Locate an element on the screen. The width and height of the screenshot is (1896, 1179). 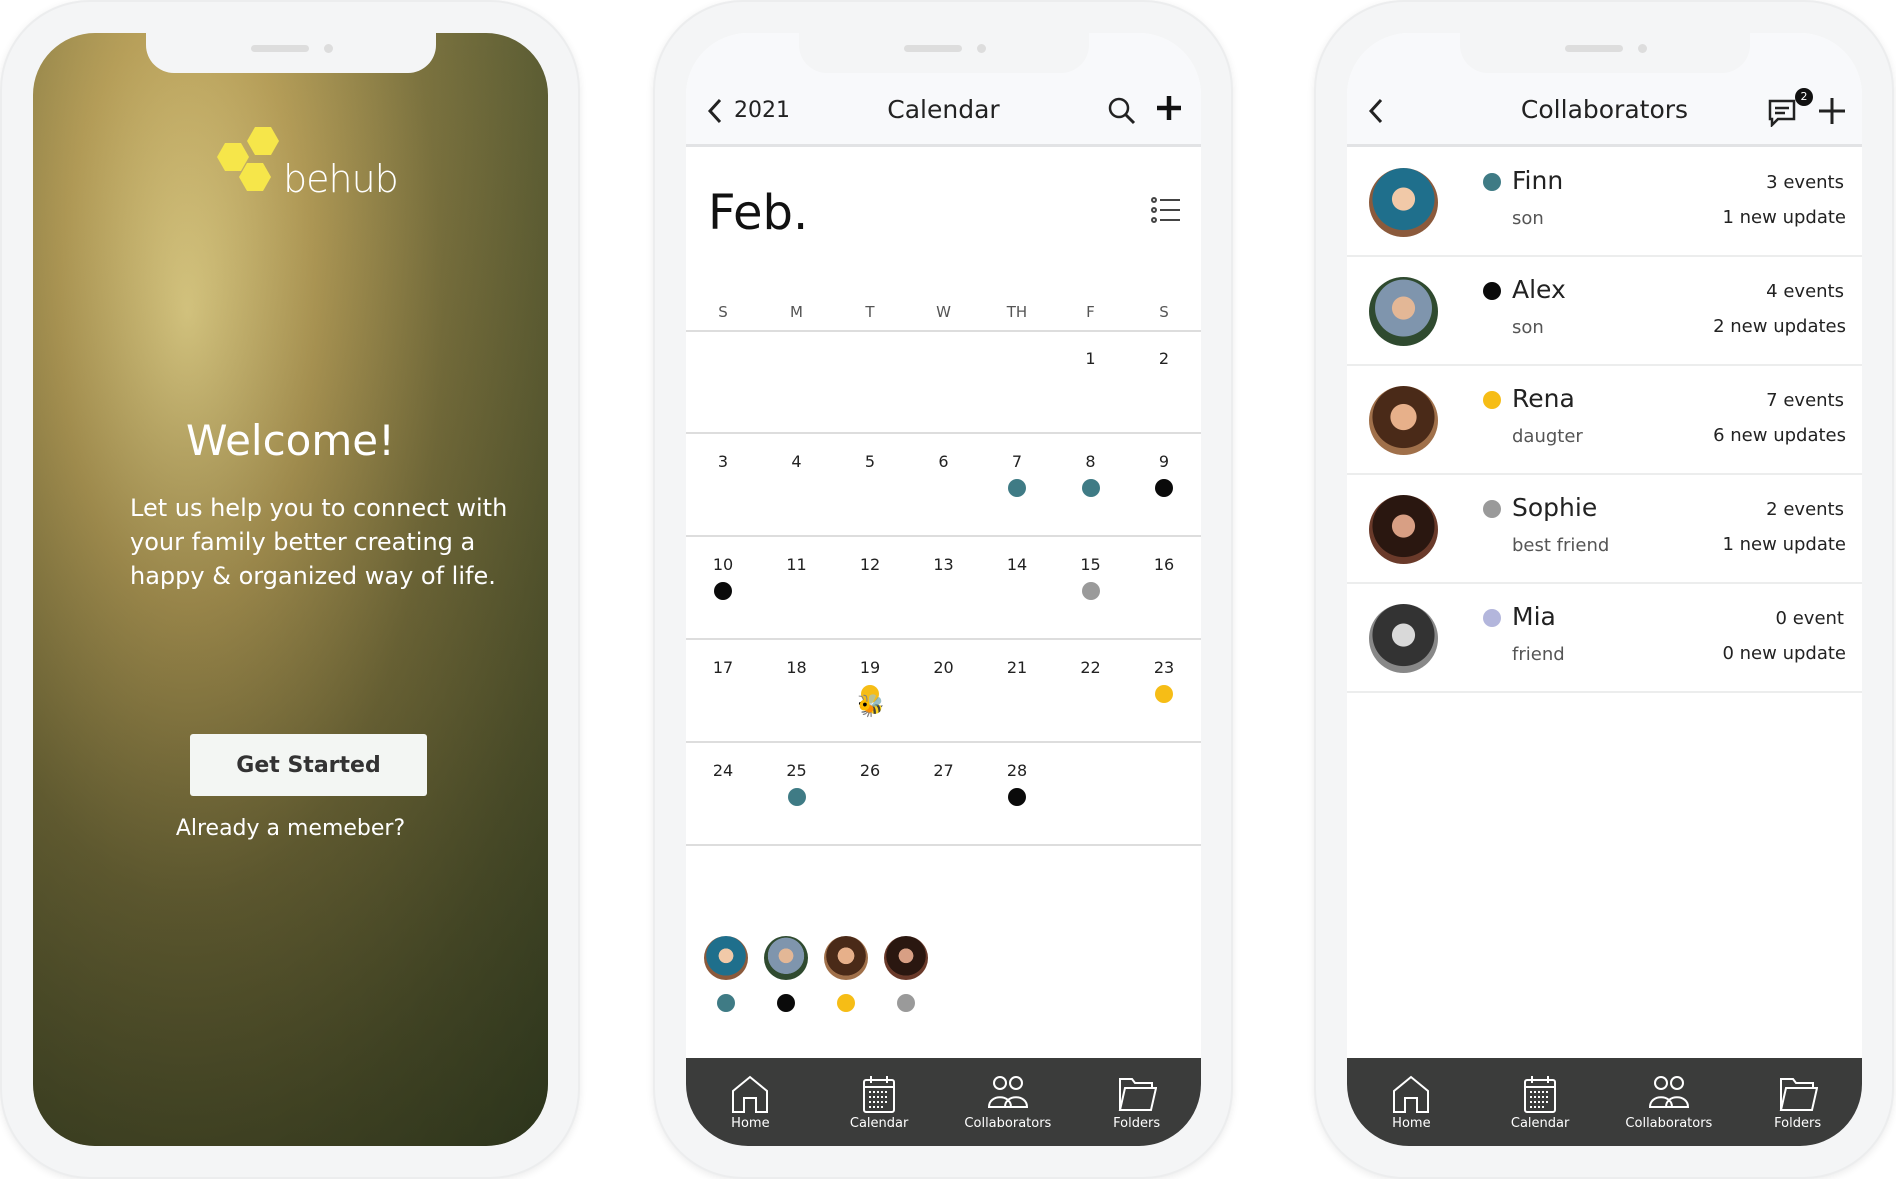
calendar-day-26: 26 is located at coordinates (870, 793).